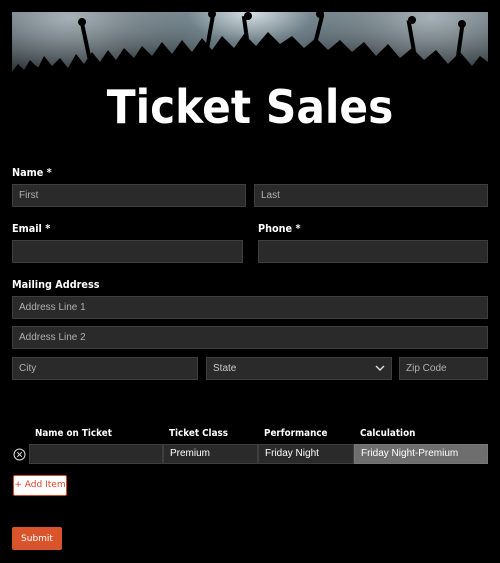 This screenshot has width=500, height=563. I want to click on column-header-ticket-class: Ticket Class, so click(198, 433).